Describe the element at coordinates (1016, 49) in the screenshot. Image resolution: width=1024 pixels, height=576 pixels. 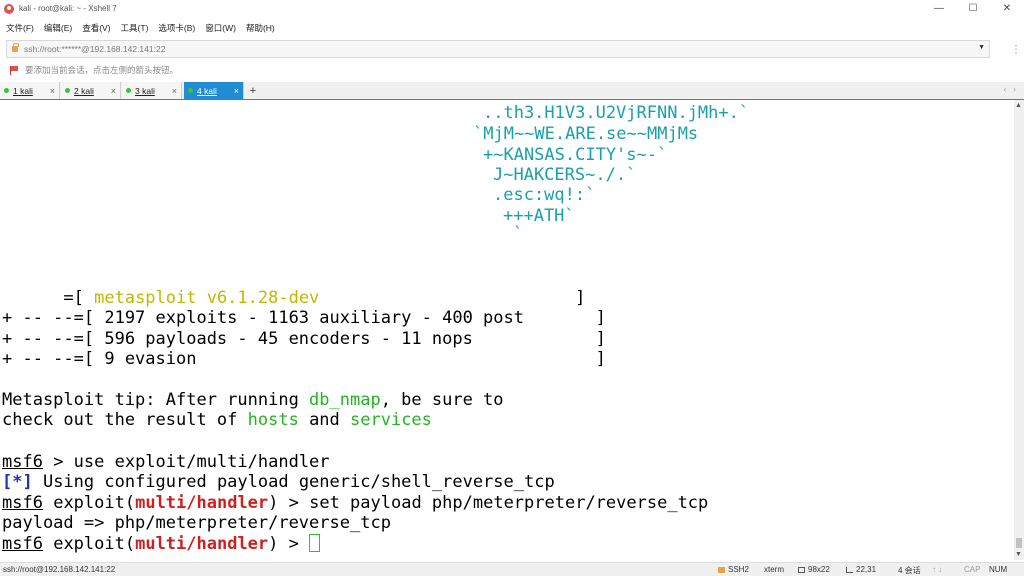
I see `toolbar-grip-icon: ⋮` at that location.